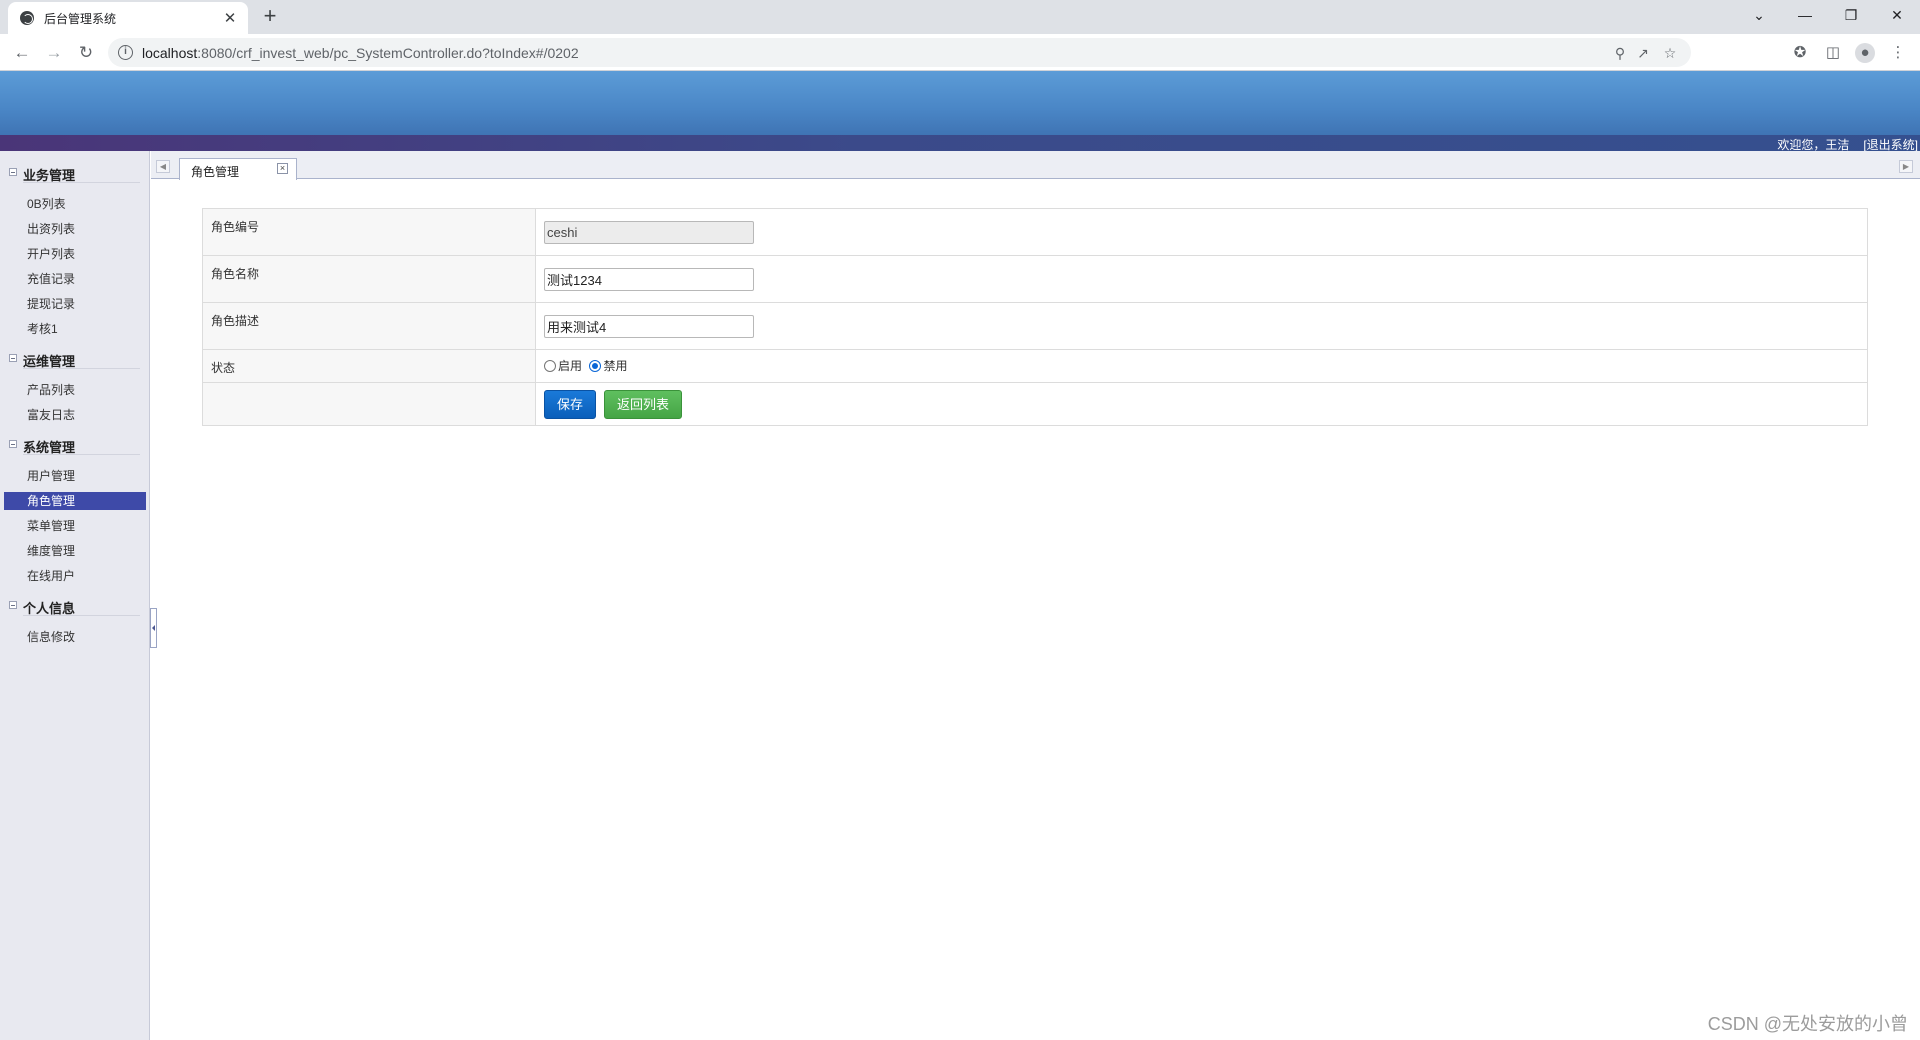 This screenshot has height=1040, width=1920. I want to click on form-row: 角色名称, so click(1035, 279).